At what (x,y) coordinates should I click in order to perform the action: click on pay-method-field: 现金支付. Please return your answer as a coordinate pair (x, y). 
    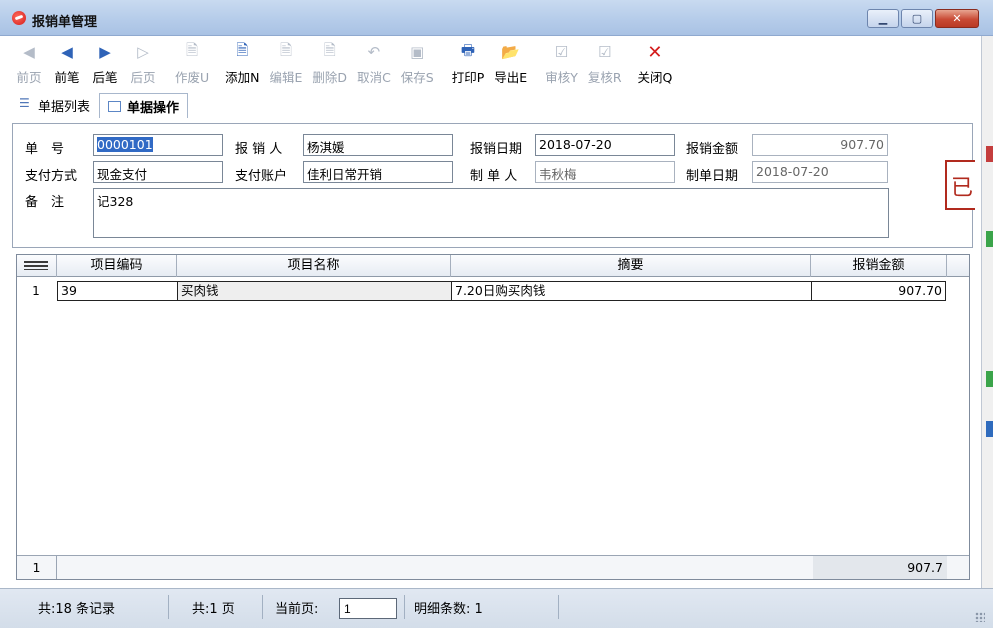
    Looking at the image, I should click on (158, 172).